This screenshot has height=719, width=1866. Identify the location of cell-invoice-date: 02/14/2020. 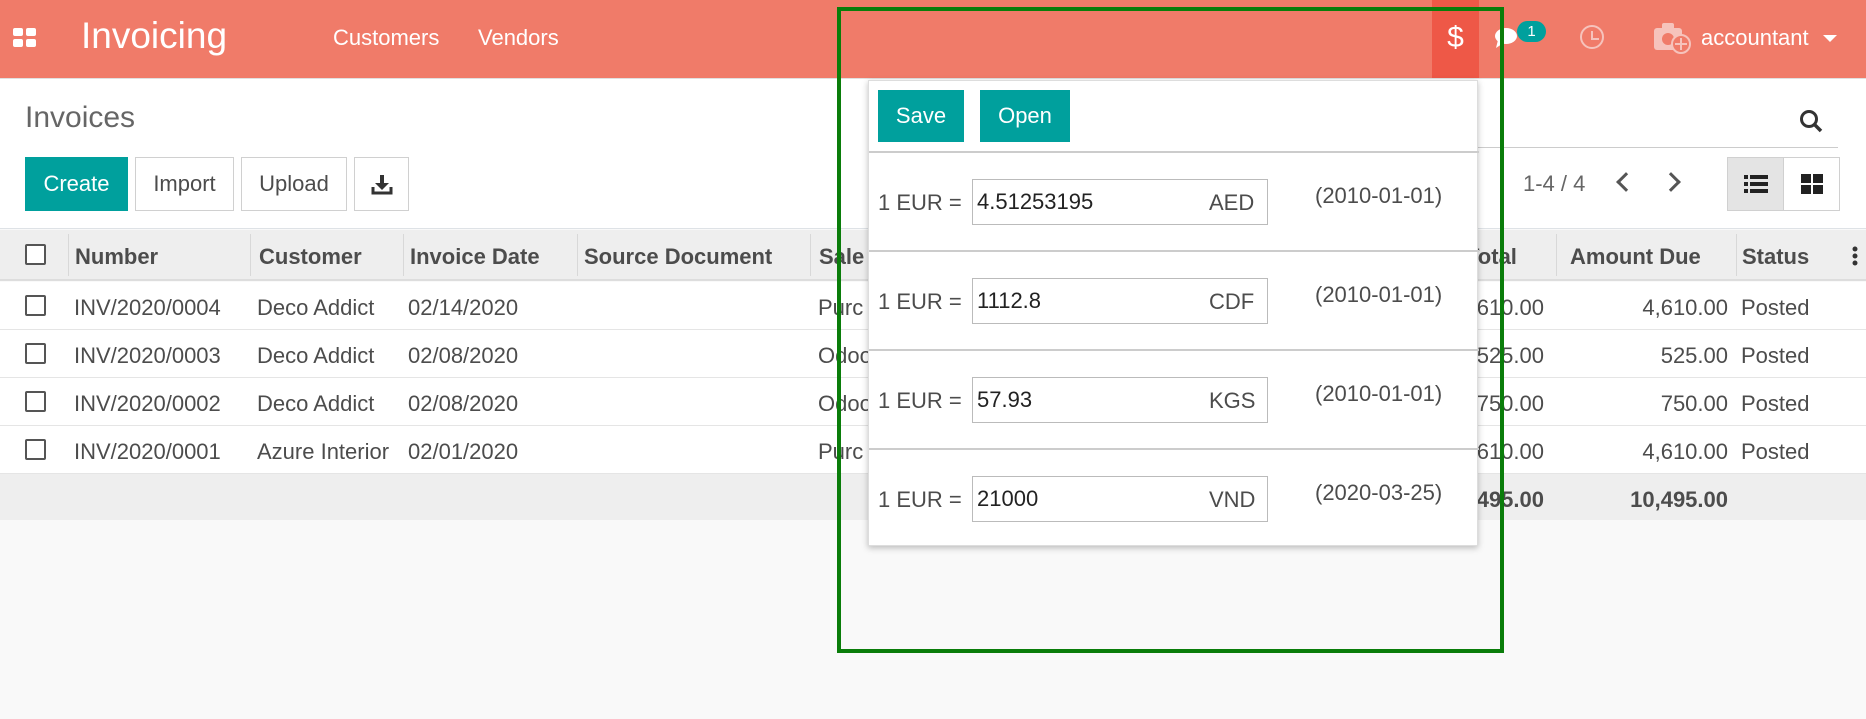
(463, 307).